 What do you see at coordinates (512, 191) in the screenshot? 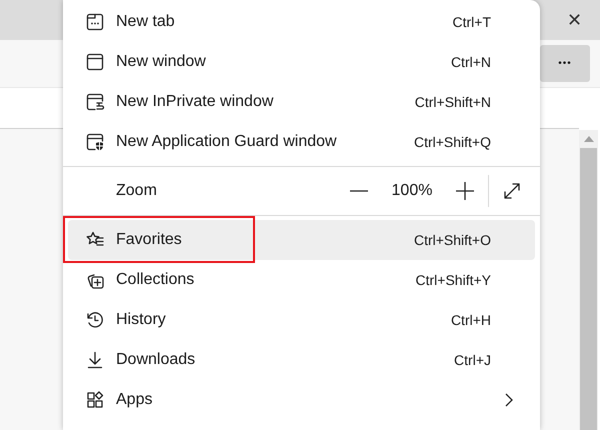
I see `expand-icon` at bounding box center [512, 191].